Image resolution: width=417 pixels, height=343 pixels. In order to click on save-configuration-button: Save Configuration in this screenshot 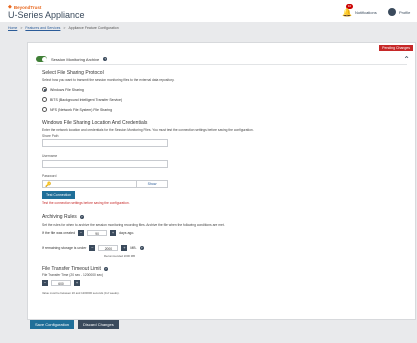, I will do `click(52, 324)`.